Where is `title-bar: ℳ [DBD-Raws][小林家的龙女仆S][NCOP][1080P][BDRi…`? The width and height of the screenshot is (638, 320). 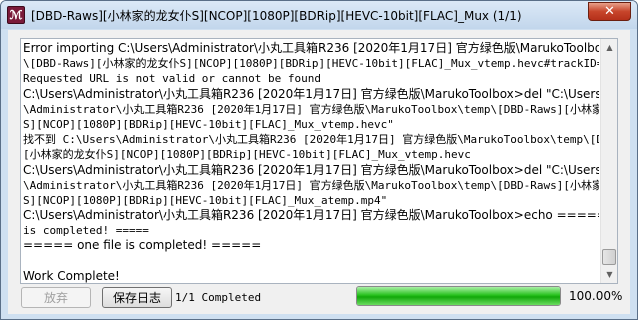
title-bar: ℳ [DBD-Raws][小林家的龙女仆S][NCOP][1080P][BDRi… is located at coordinates (319, 15).